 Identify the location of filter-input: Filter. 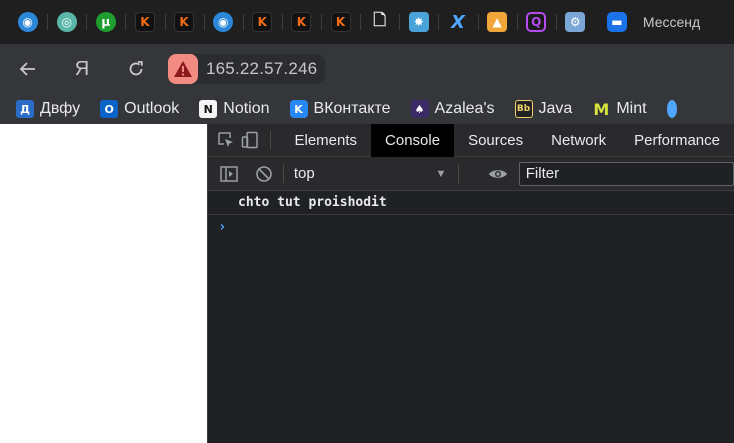
(626, 173).